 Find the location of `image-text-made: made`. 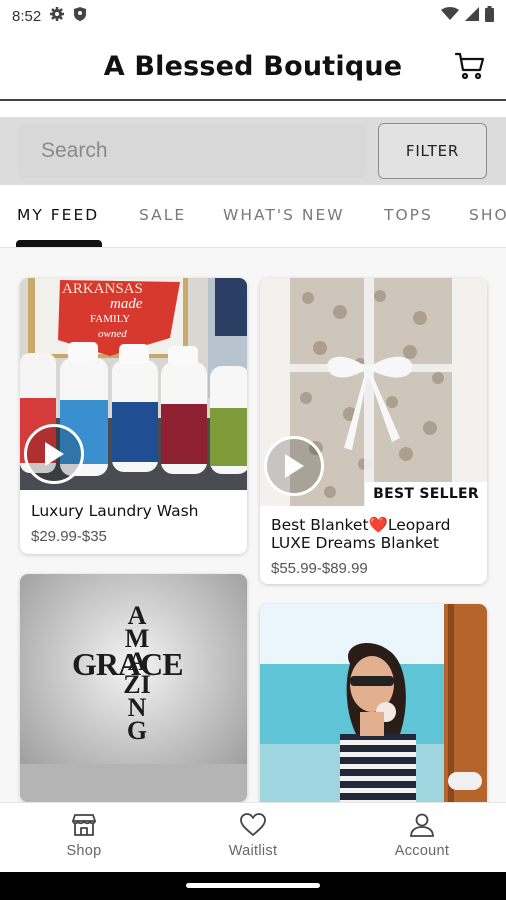

image-text-made: made is located at coordinates (126, 304).